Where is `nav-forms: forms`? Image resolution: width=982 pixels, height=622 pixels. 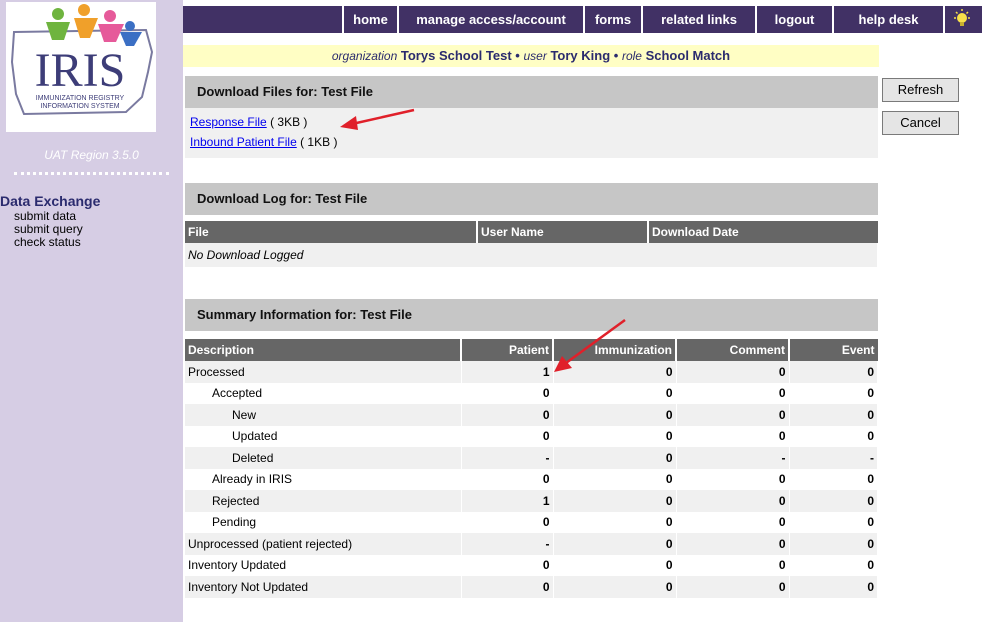
nav-forms: forms is located at coordinates (612, 19).